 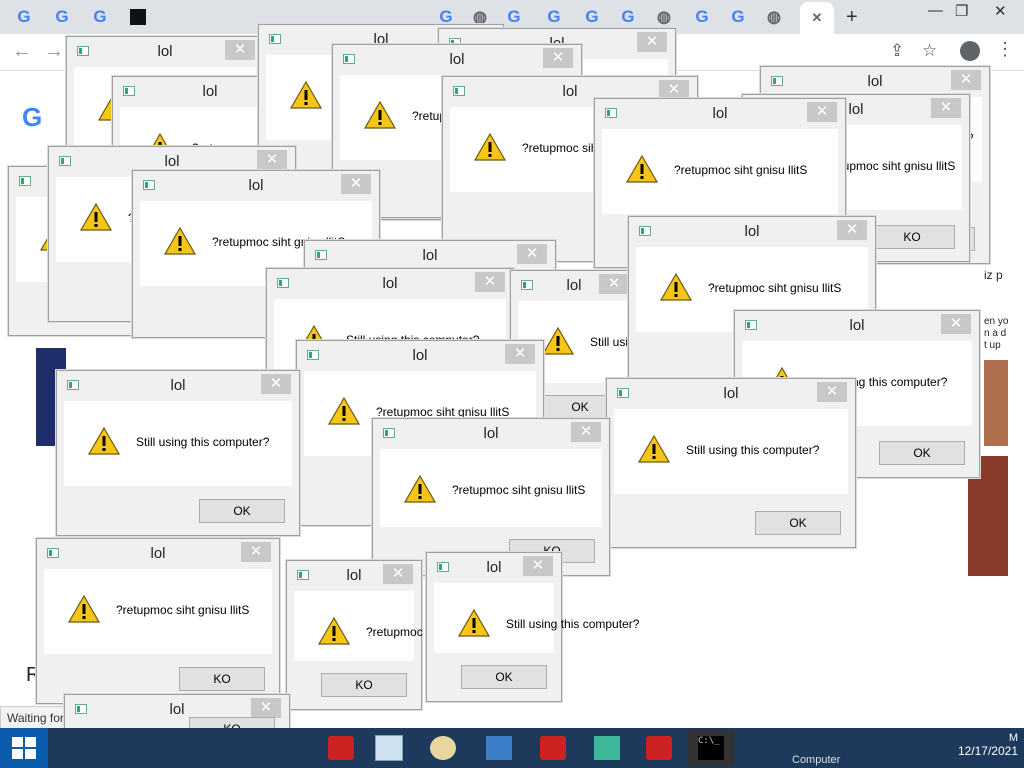 I want to click on taskbar-paint, so click(x=443, y=748).